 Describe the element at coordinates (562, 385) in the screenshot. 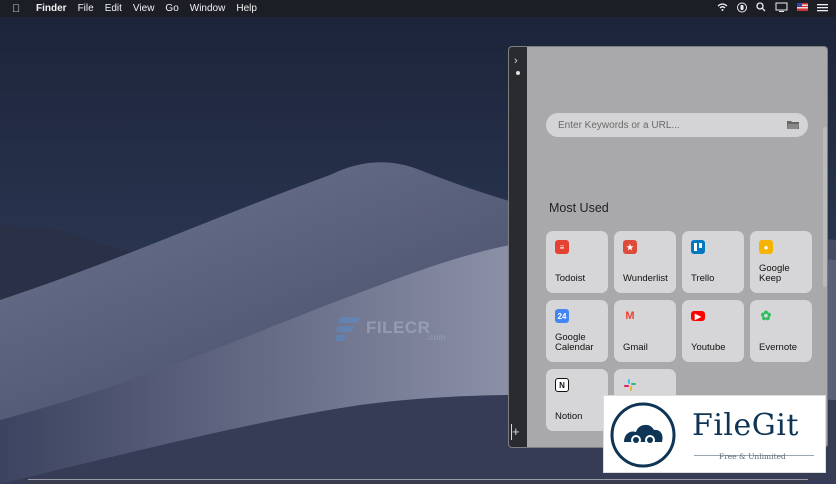

I see `notion-icon: N` at that location.